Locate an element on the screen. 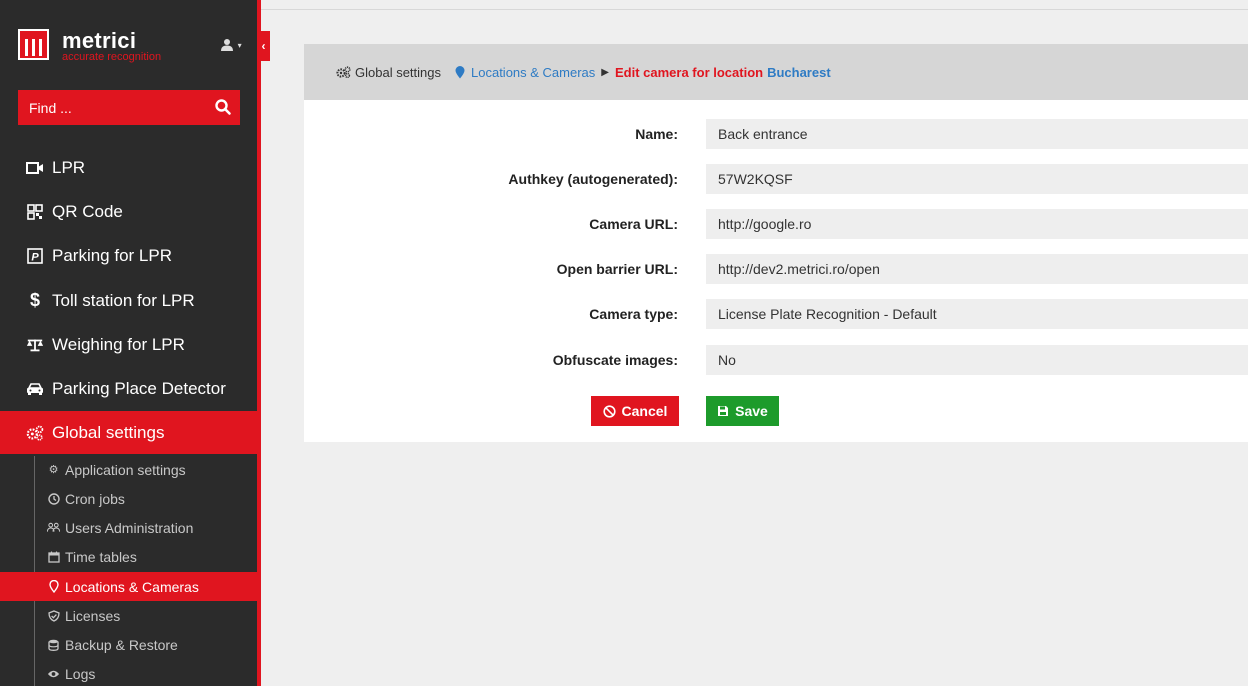  cancel-button: Cancel is located at coordinates (635, 411).